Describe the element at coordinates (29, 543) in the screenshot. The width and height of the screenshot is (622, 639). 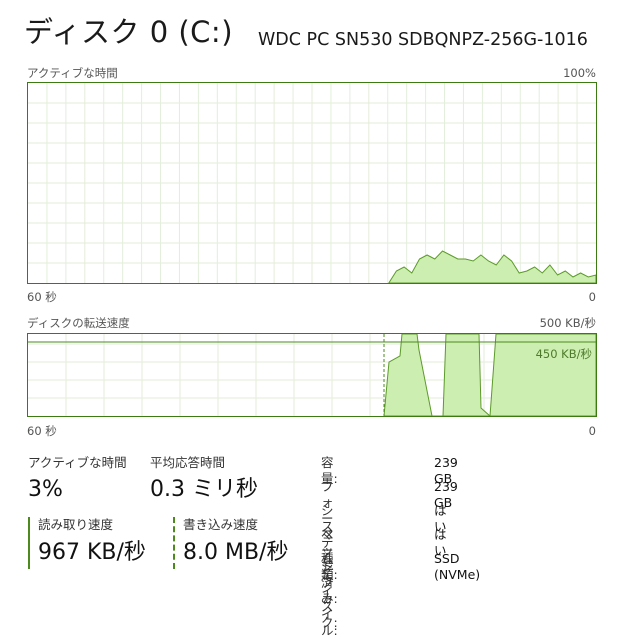
I see `read-speed-indicator` at that location.